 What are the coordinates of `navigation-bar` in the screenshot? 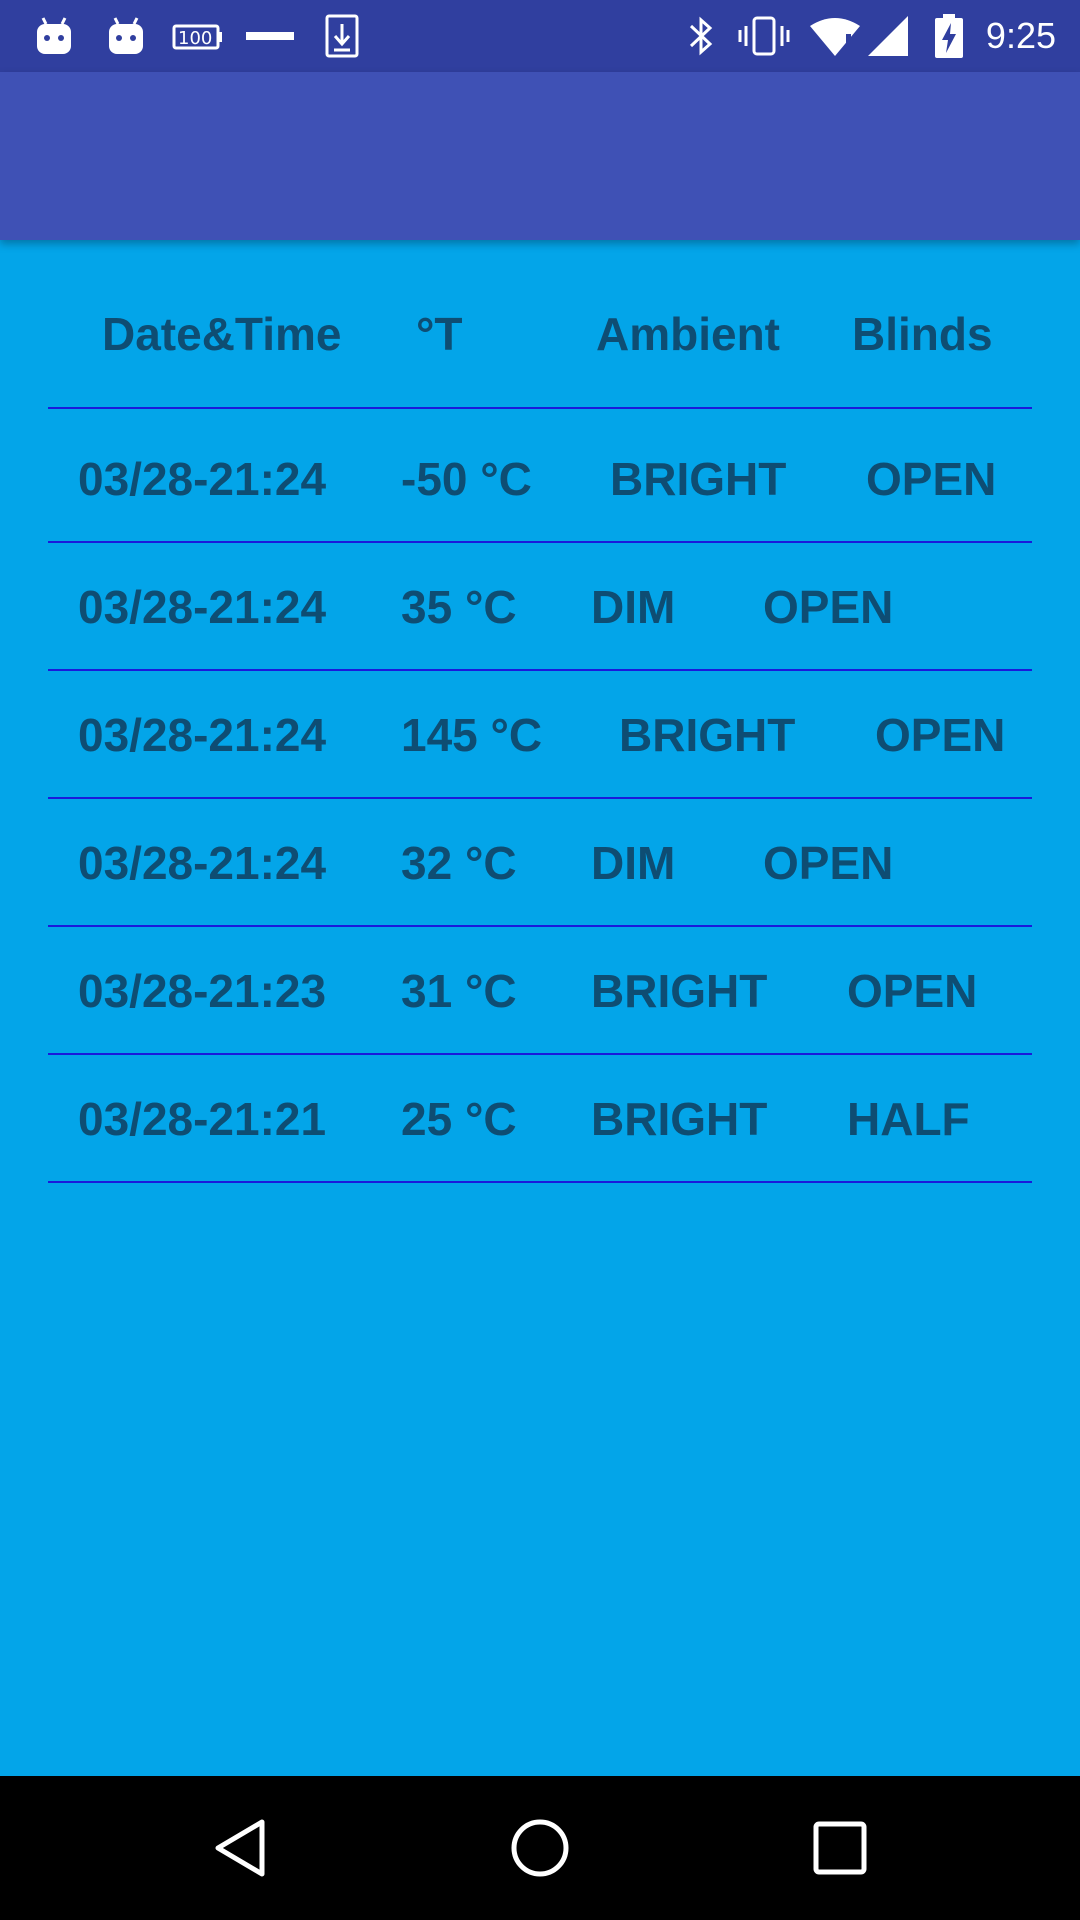 It's located at (540, 1848).